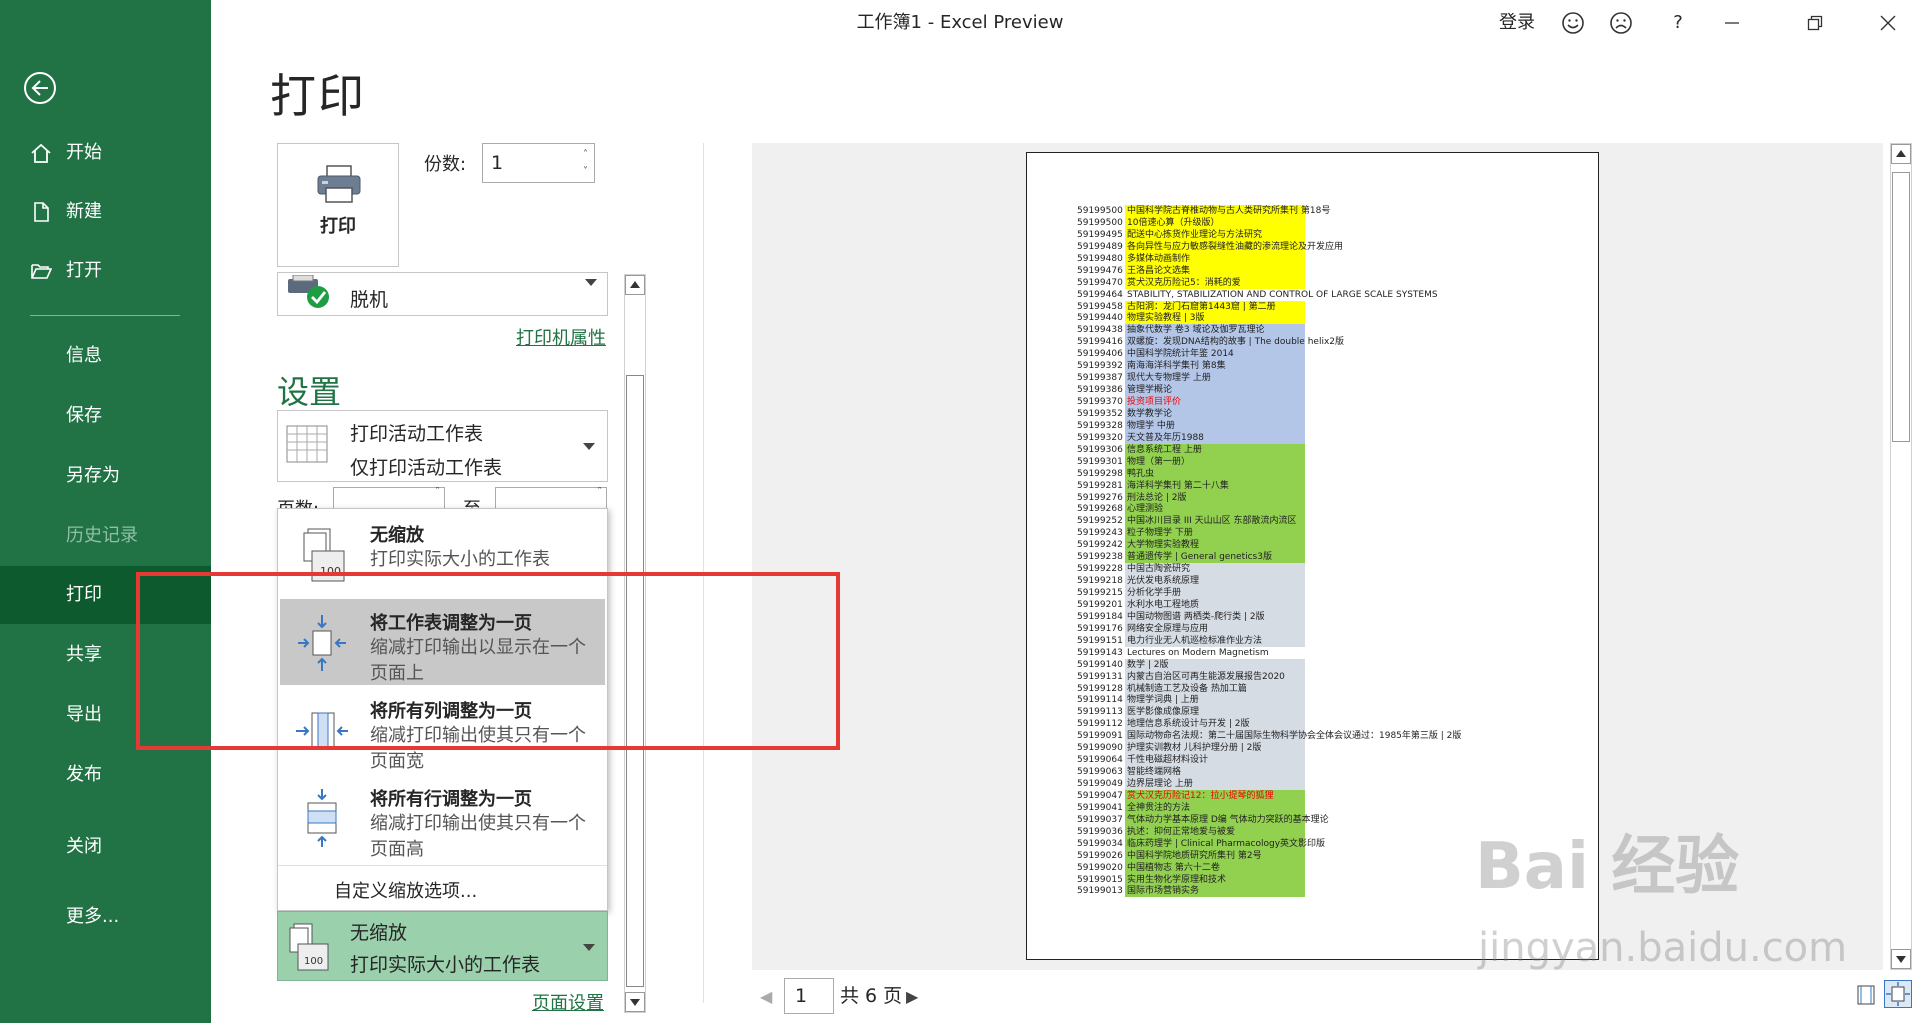 This screenshot has height=1023, width=1920. I want to click on nav-item-open: 打开, so click(105, 271).